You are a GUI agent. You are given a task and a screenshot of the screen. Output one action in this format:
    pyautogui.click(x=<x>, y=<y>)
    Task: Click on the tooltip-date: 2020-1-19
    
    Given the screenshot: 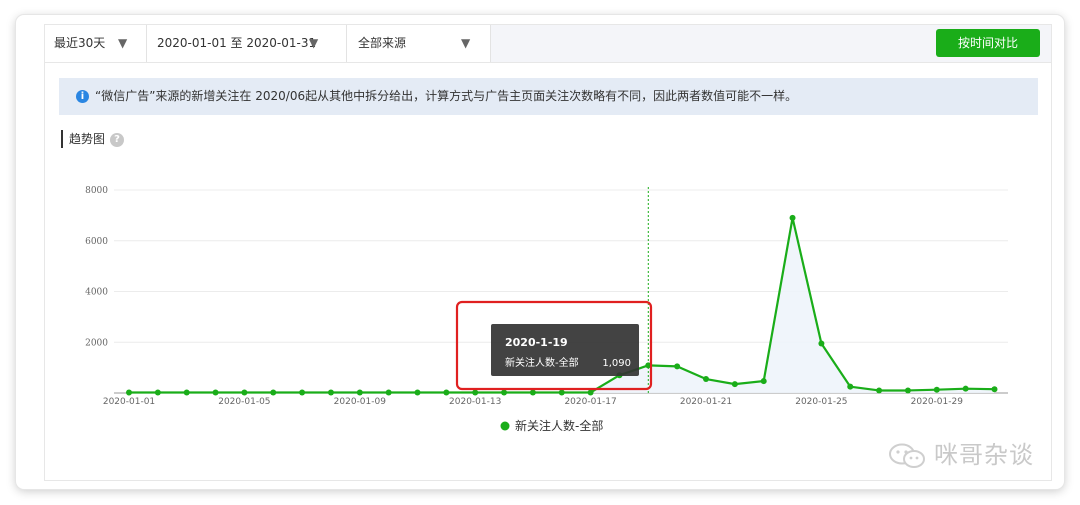 What is the action you would take?
    pyautogui.click(x=536, y=342)
    